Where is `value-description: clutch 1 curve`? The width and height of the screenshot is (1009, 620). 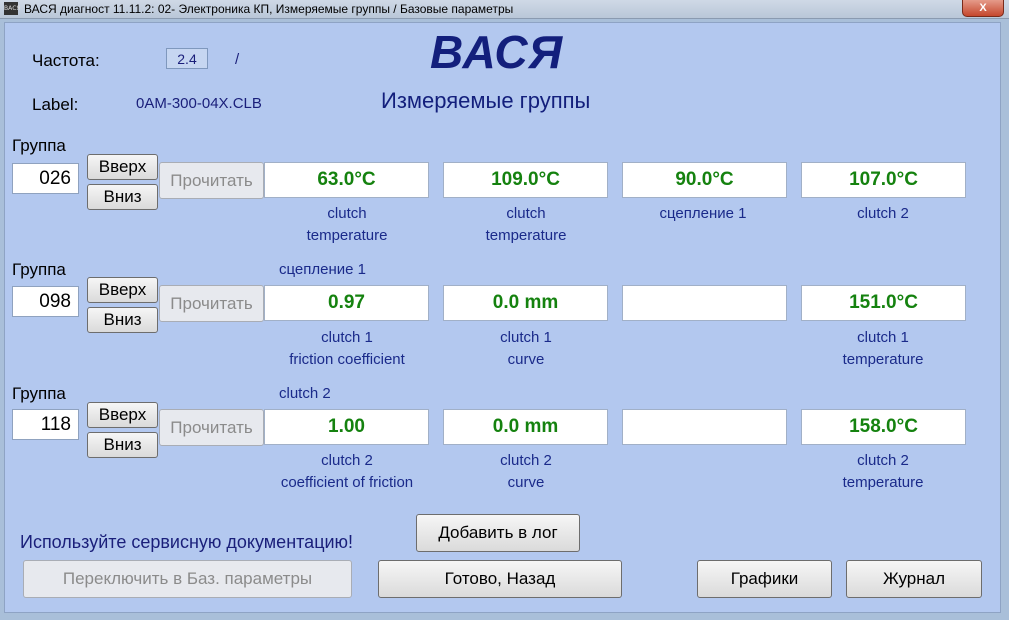 value-description: clutch 1 curve is located at coordinates (526, 348).